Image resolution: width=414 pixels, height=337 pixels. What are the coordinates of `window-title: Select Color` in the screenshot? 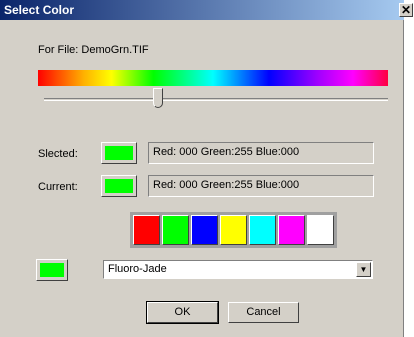 It's located at (39, 10).